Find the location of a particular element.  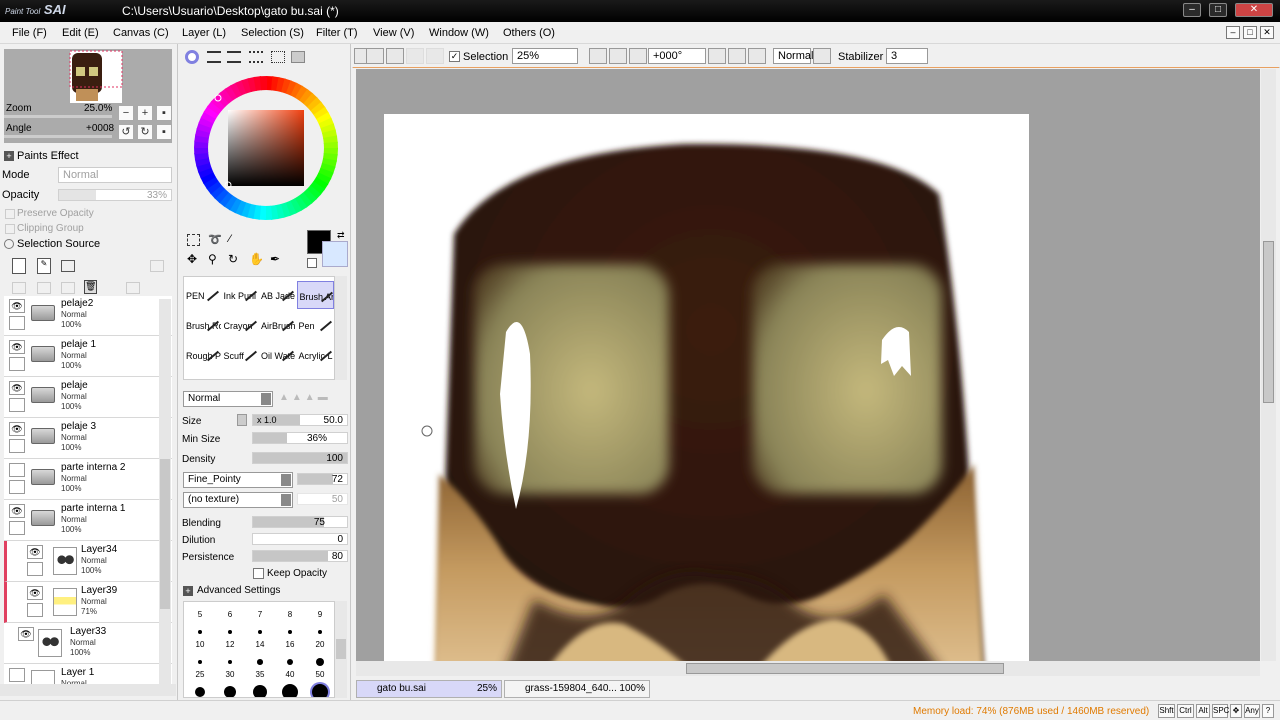

angle-slider is located at coordinates (58, 136).